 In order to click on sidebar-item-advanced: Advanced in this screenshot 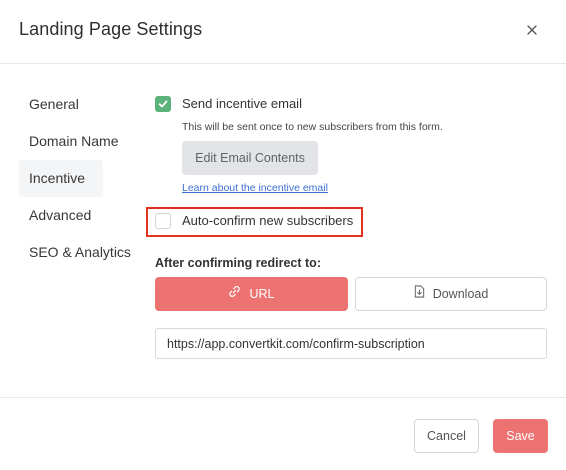, I will do `click(75, 215)`.